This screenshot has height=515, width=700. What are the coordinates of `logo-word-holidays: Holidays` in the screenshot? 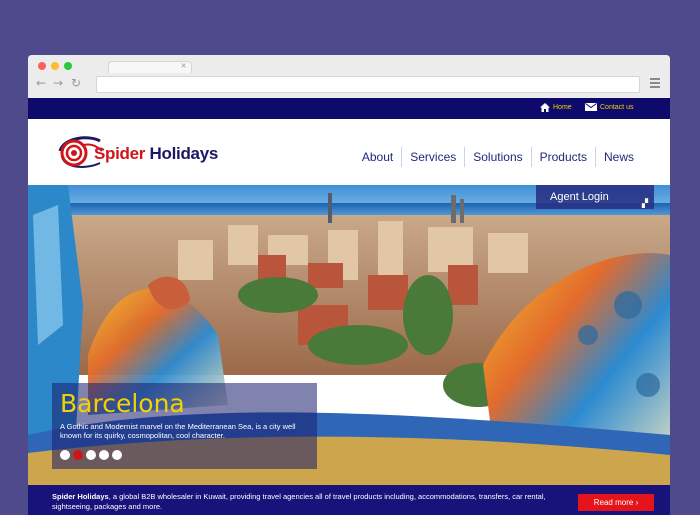 It's located at (184, 153).